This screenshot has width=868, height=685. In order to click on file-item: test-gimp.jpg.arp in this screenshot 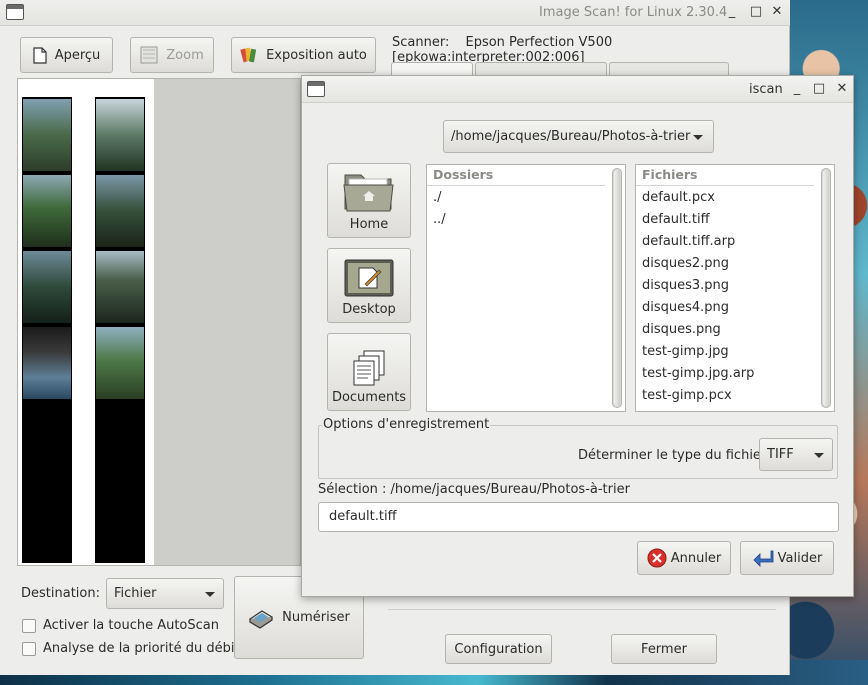, I will do `click(725, 374)`.